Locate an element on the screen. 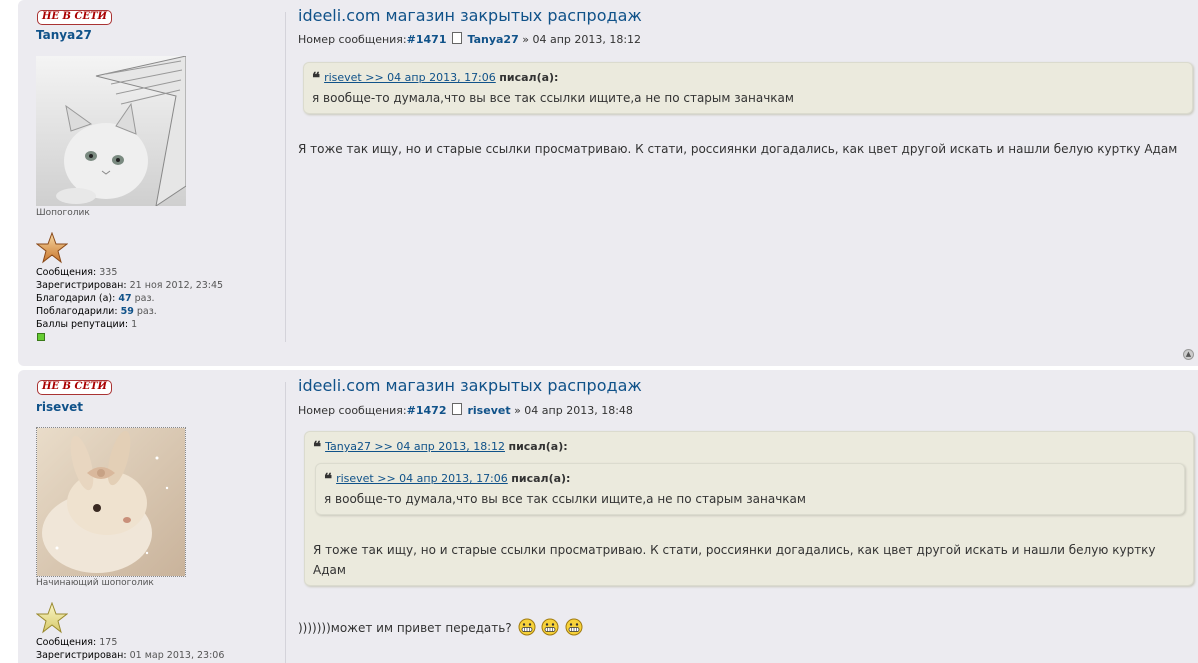 This screenshot has height=663, width=1198. quote-source-link: Tanya27 >> 04 апр 2013, 18:12 is located at coordinates (415, 446).